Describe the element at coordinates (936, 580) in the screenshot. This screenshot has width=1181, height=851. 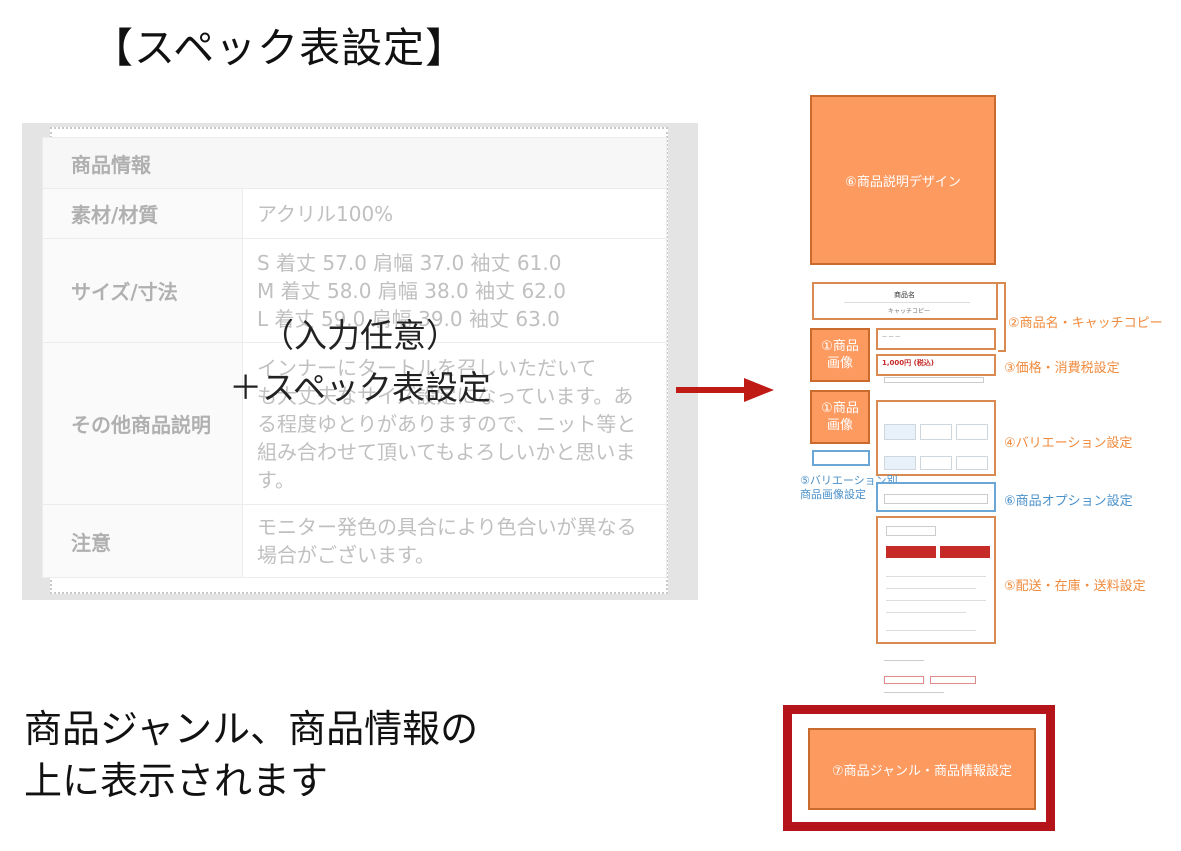
I see `shipping-stock-box` at that location.